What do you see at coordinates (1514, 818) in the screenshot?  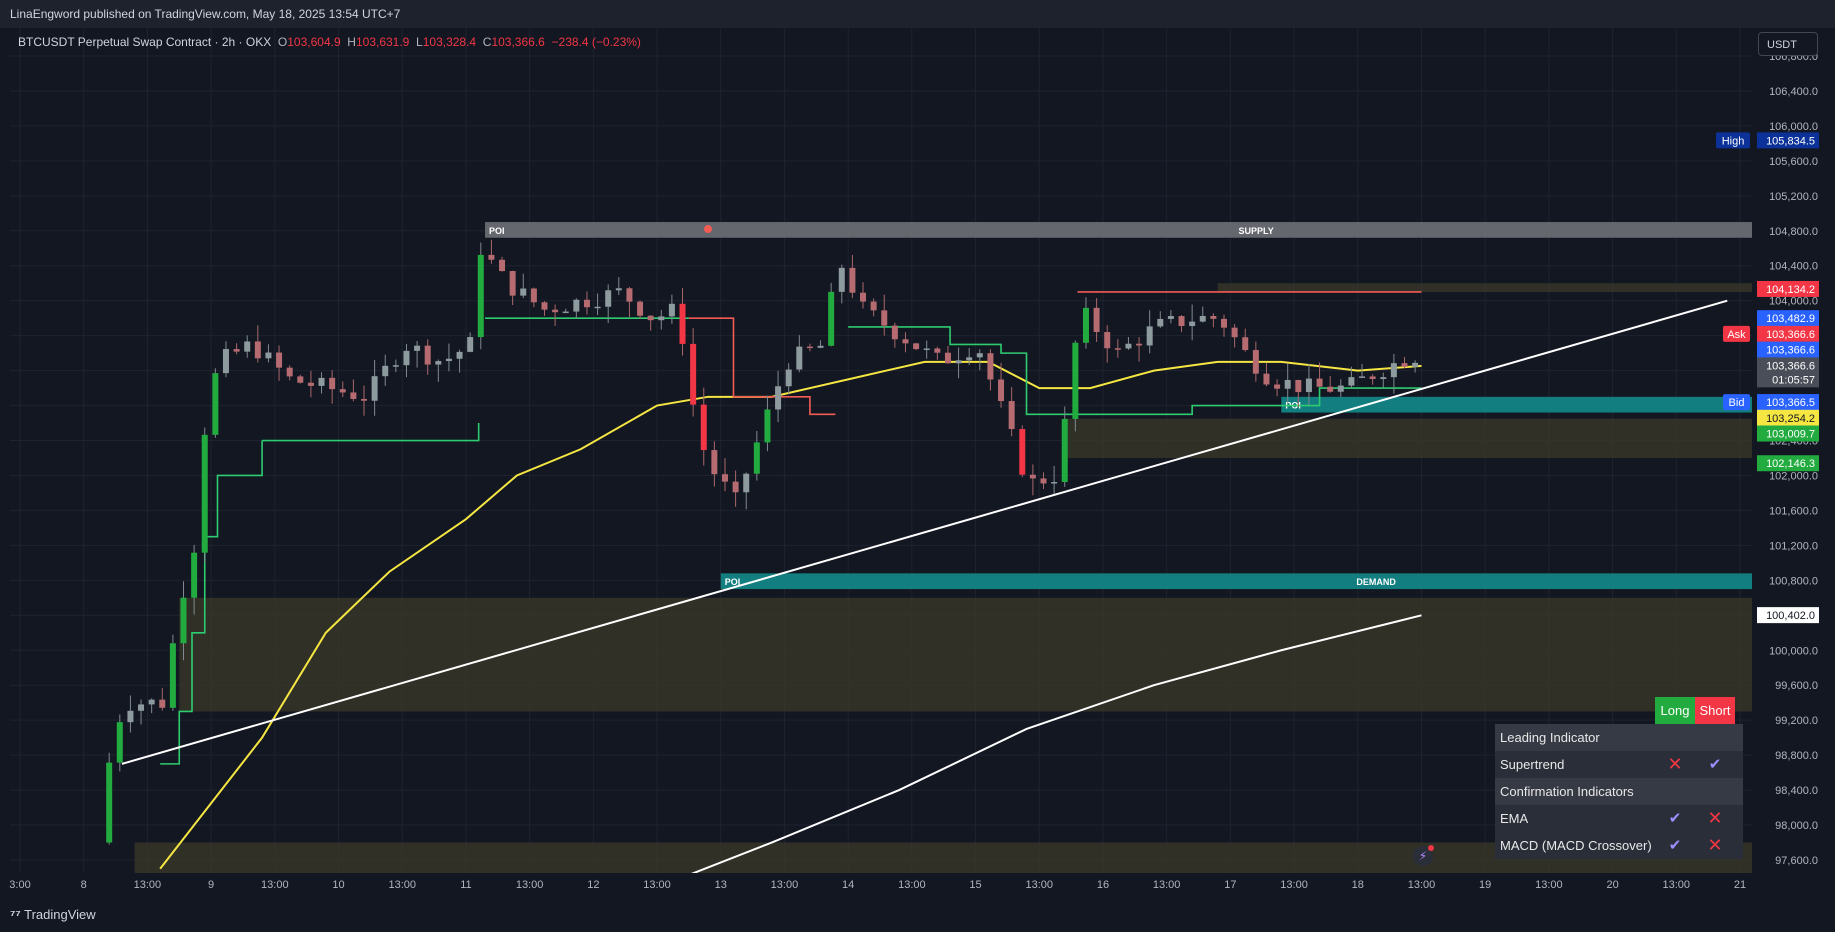 I see `signal-row-name: EMA` at bounding box center [1514, 818].